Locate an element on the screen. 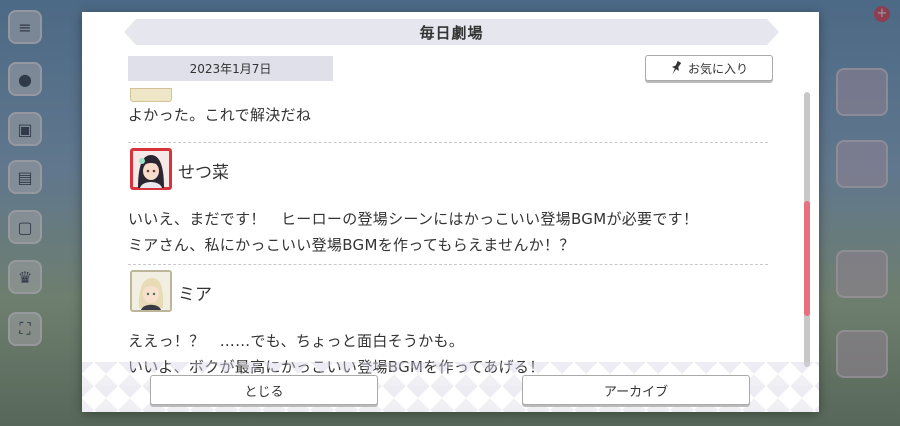 The width and height of the screenshot is (900, 426). dialogue-line: ええっ！？ ……でも、ちょっと面白そうかも。 is located at coordinates (296, 341).